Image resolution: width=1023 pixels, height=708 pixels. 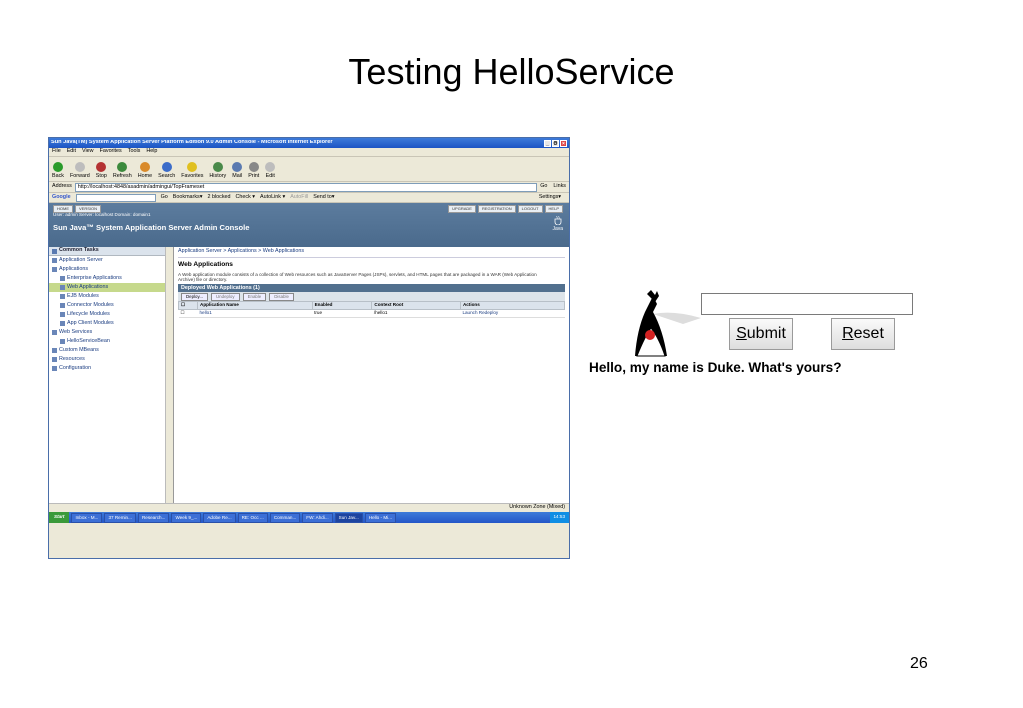 I want to click on toolbar-button-edit: Edit, so click(x=270, y=170).